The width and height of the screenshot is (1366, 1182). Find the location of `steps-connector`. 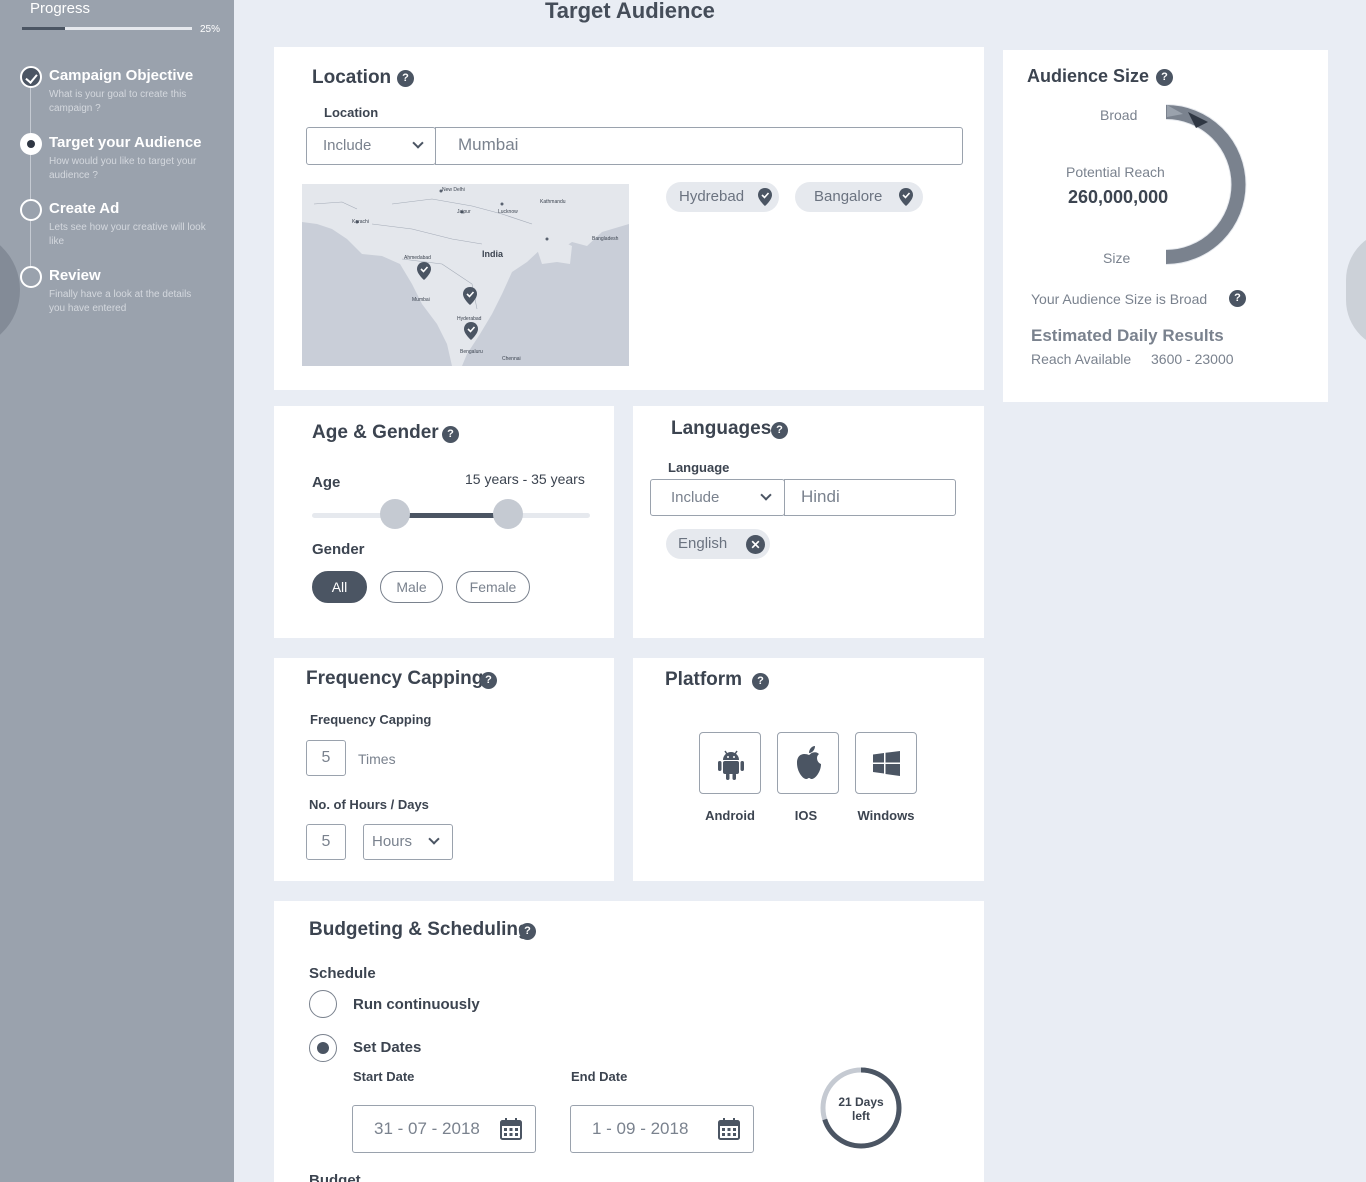

steps-connector is located at coordinates (30, 186).